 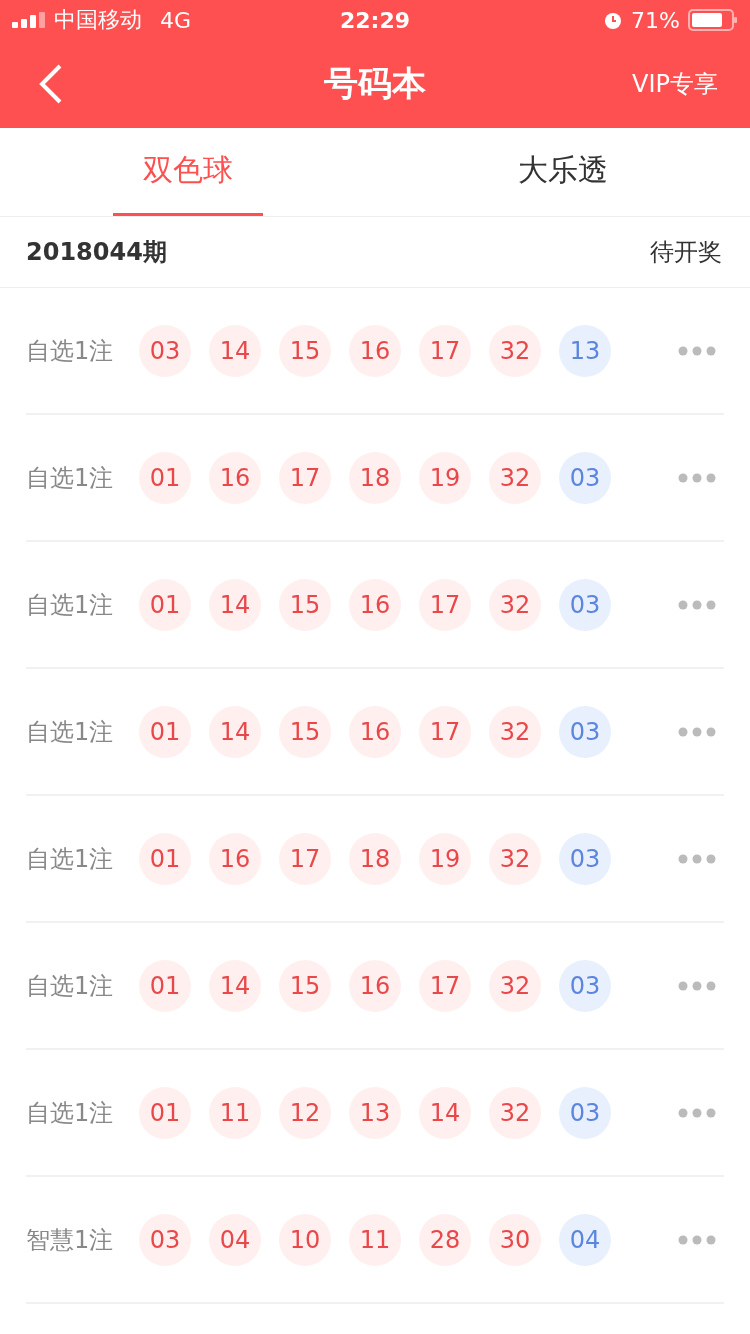 What do you see at coordinates (70, 1240) in the screenshot?
I see `ticket-label: 智慧1注` at bounding box center [70, 1240].